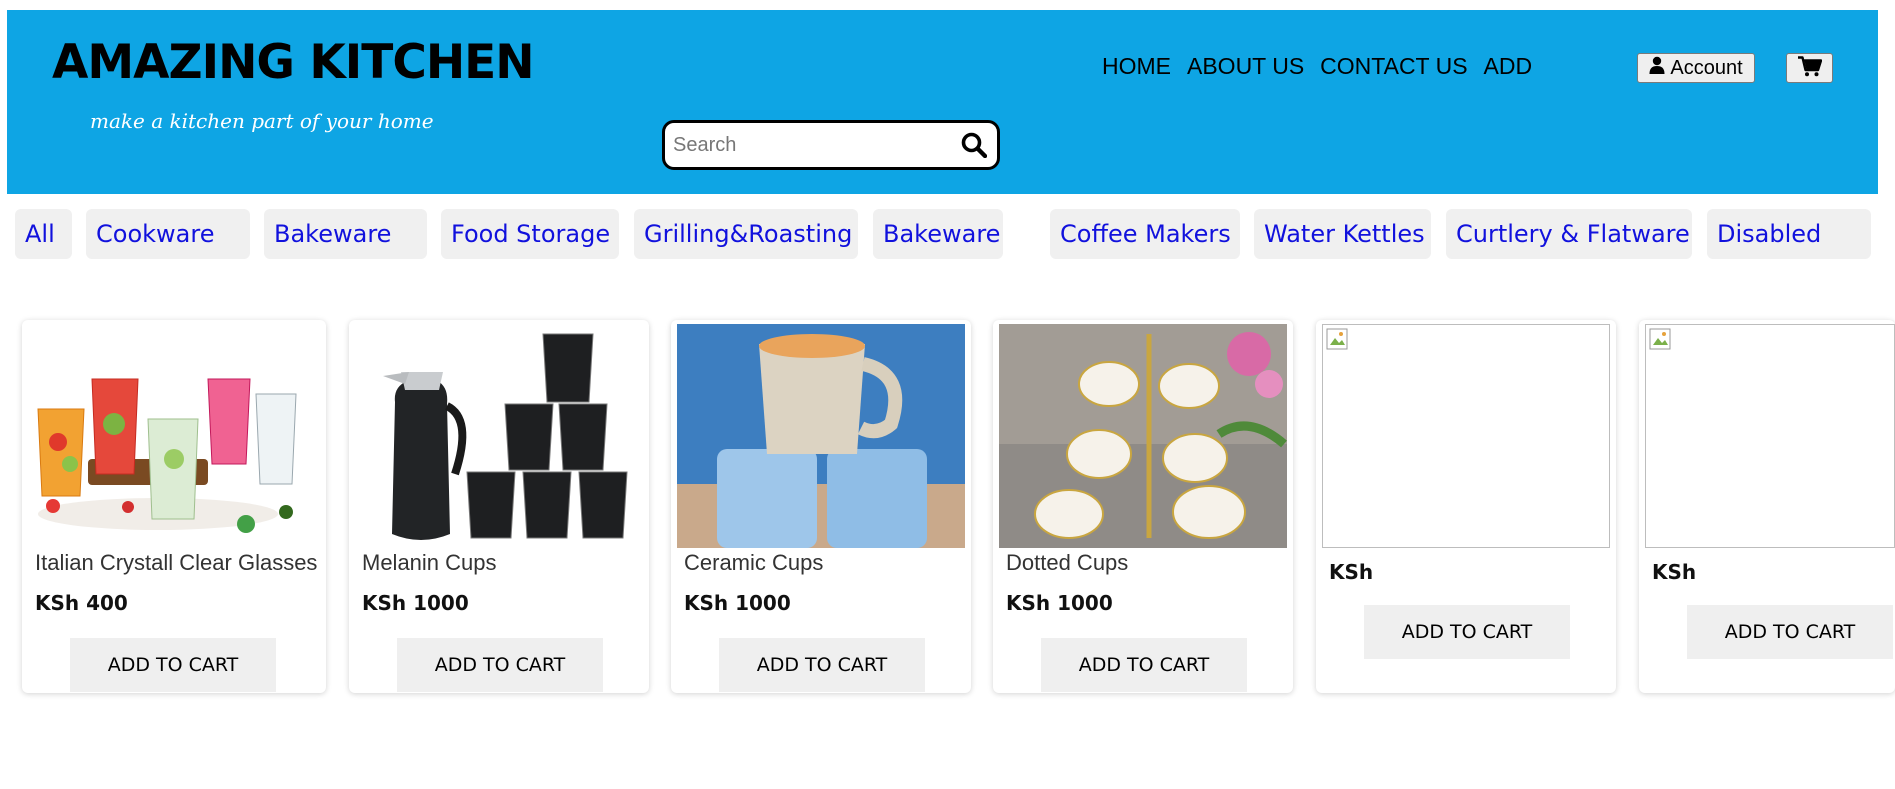 The image size is (1895, 789). I want to click on product-name: Melanin Cups, so click(429, 562).